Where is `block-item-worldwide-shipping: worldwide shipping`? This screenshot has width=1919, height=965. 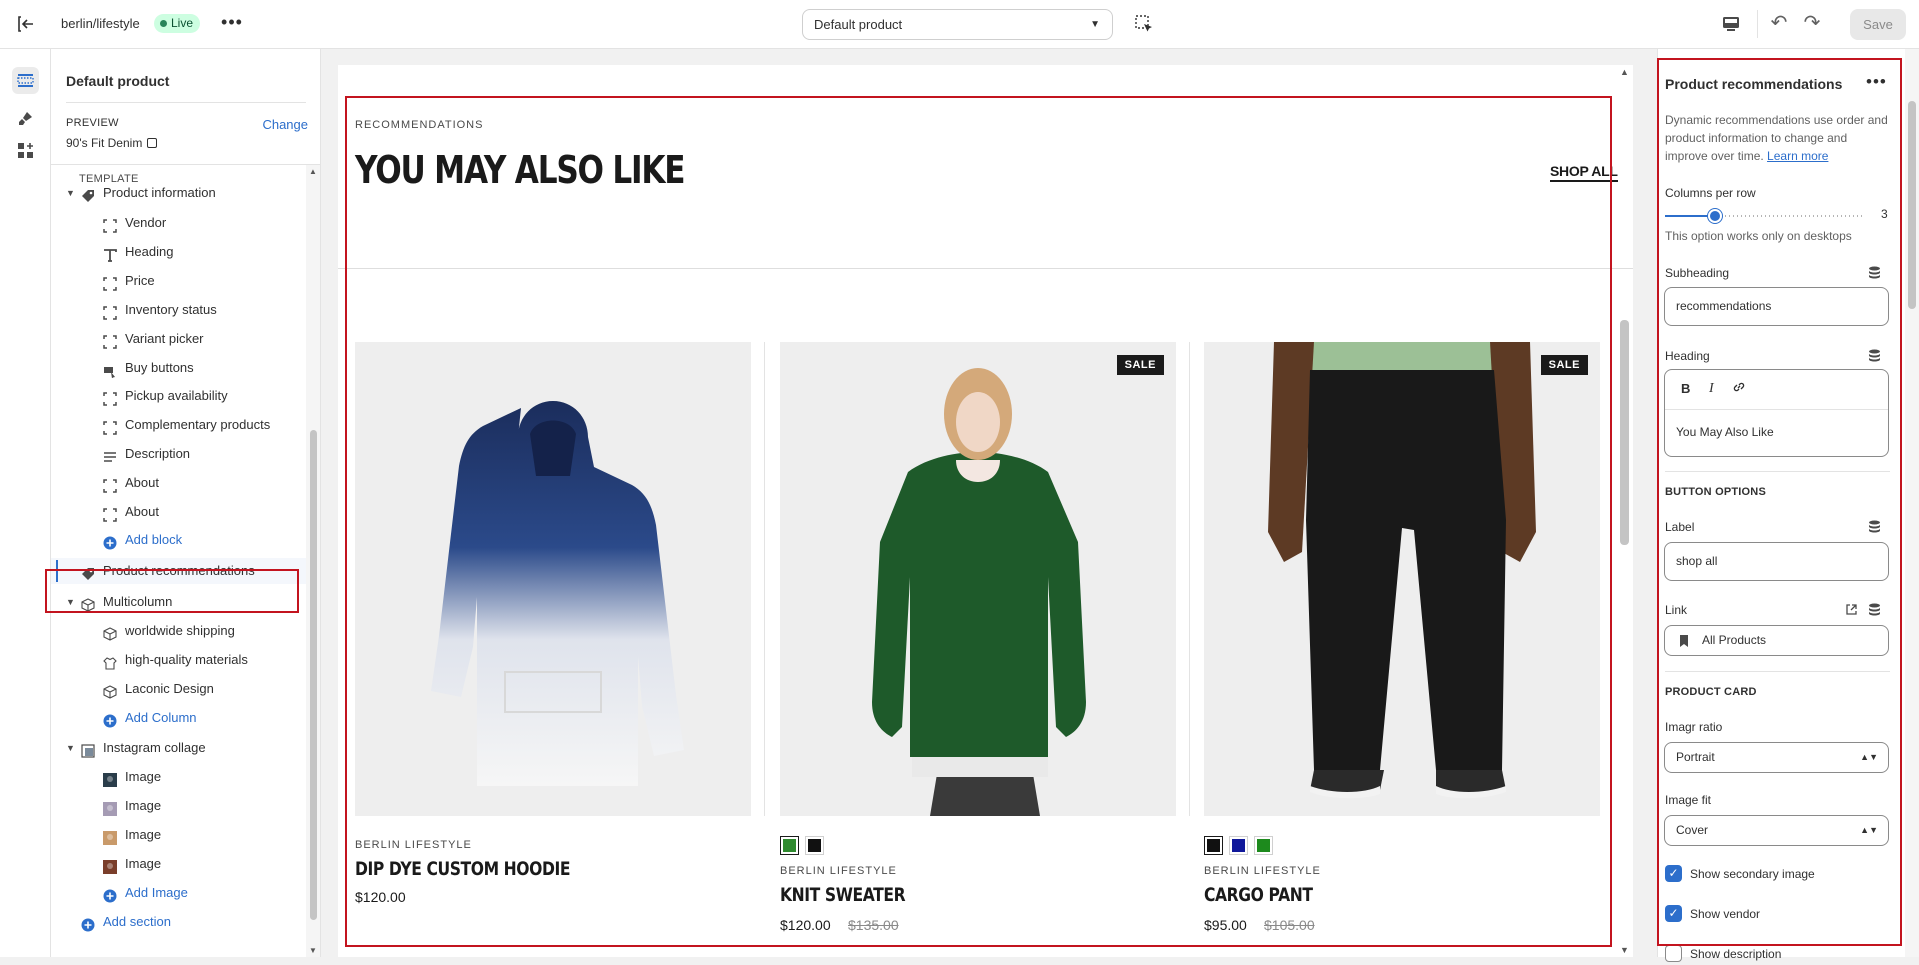
block-item-worldwide-shipping: worldwide shipping is located at coordinates (178, 631).